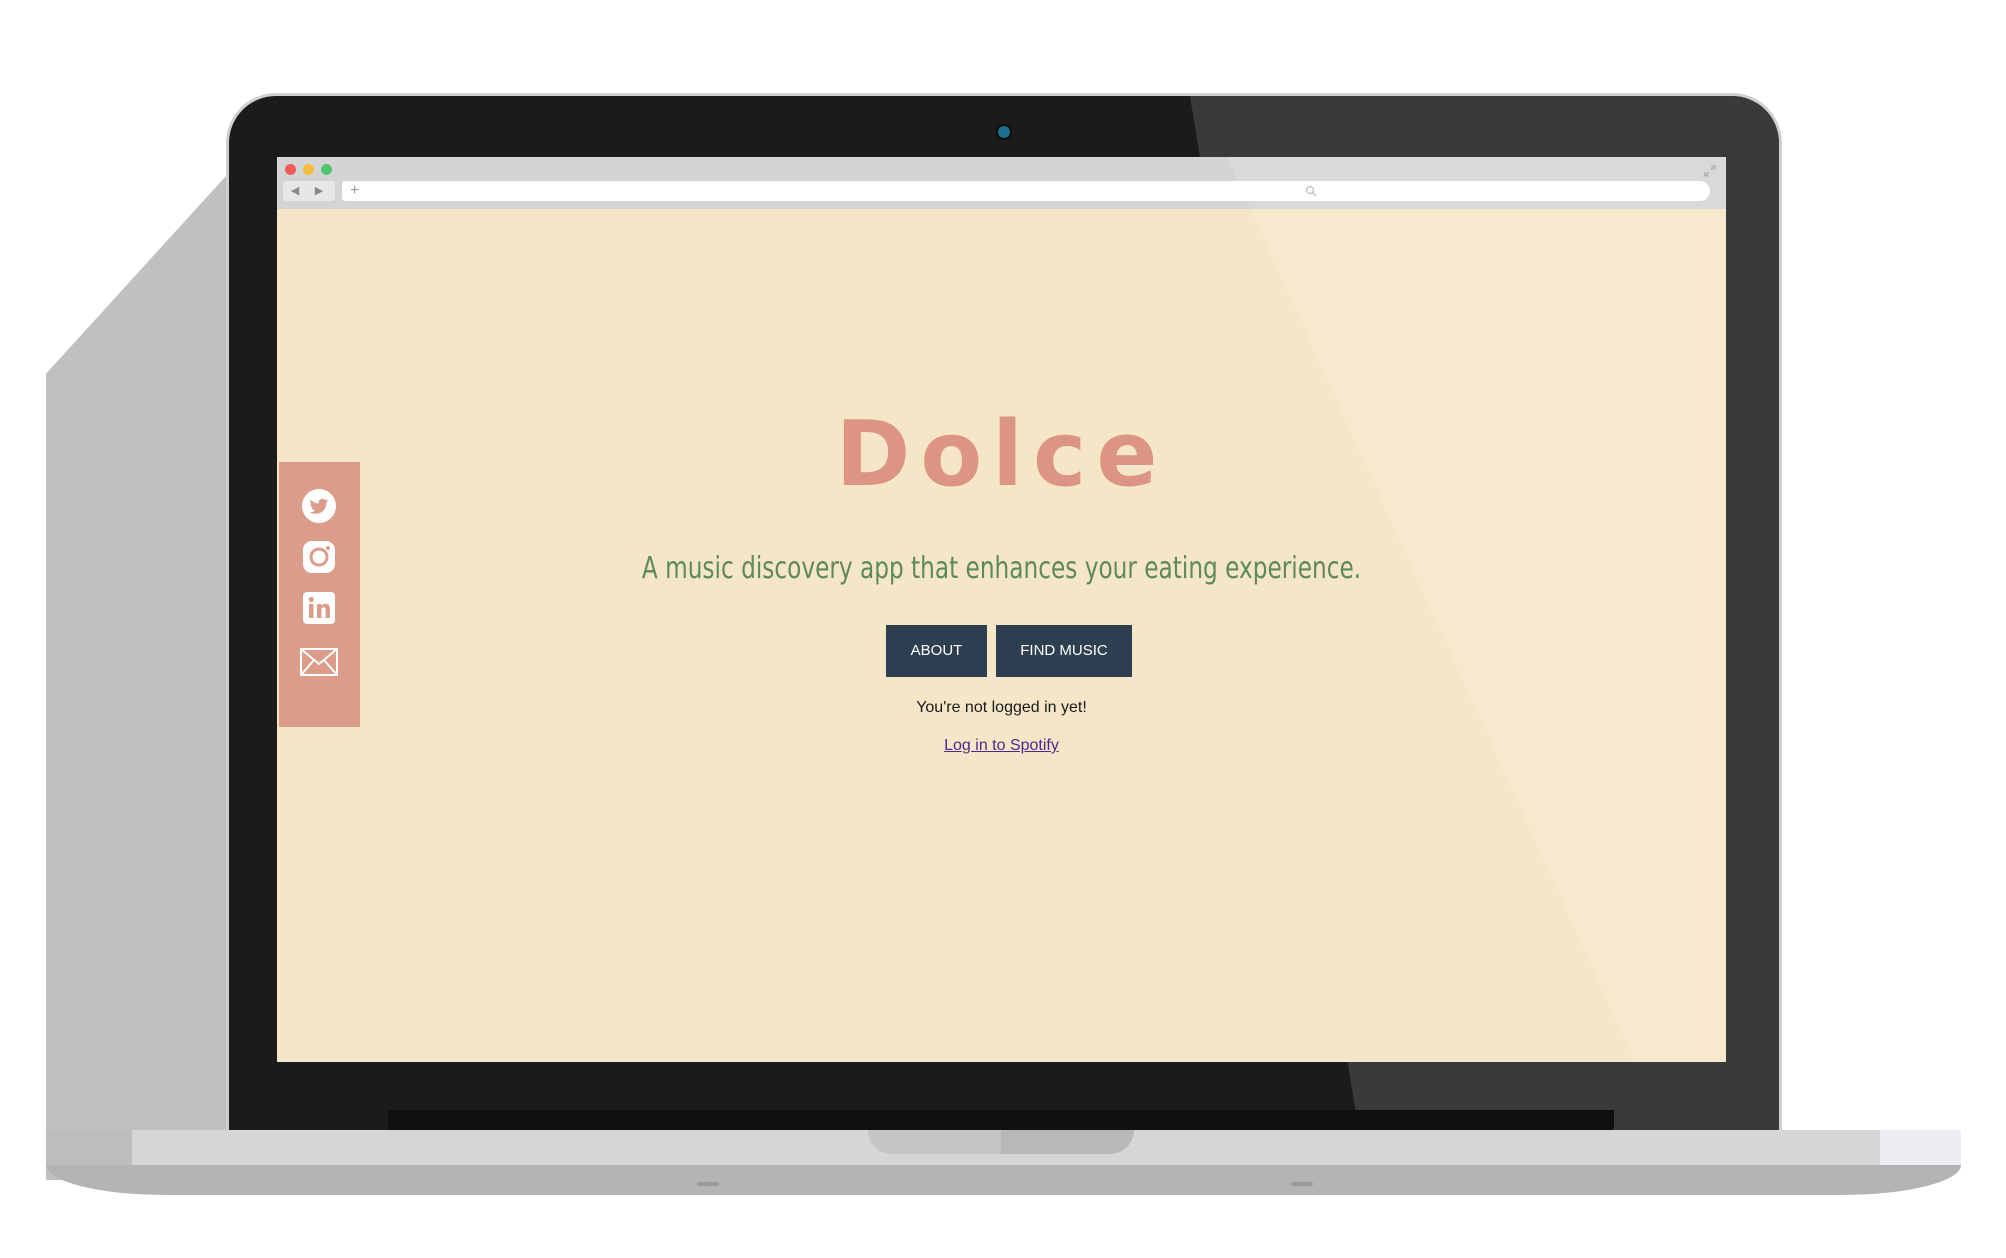 This screenshot has width=2006, height=1258. Describe the element at coordinates (1001, 707) in the screenshot. I see `login-status-text: You're not logged in yet!` at that location.